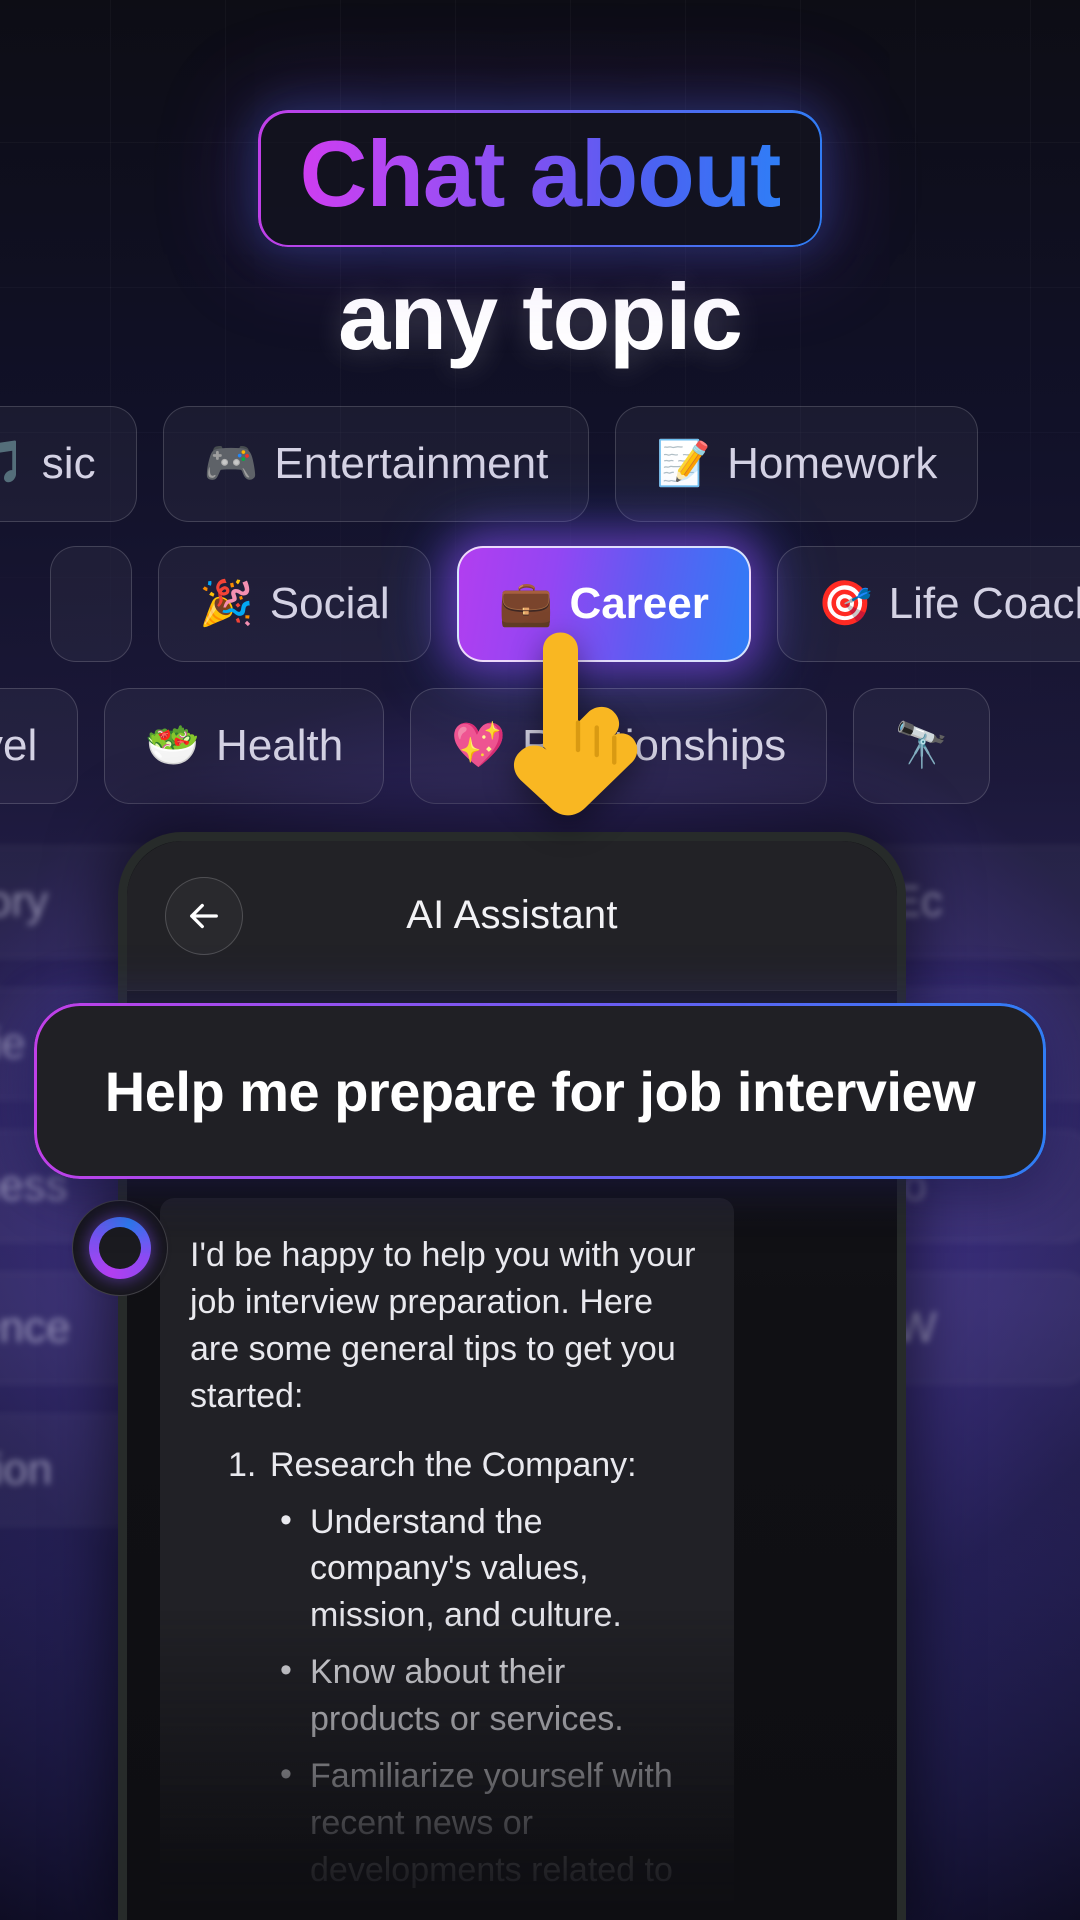 This screenshot has width=1080, height=1920. I want to click on app-bar: AI Assistant, so click(512, 916).